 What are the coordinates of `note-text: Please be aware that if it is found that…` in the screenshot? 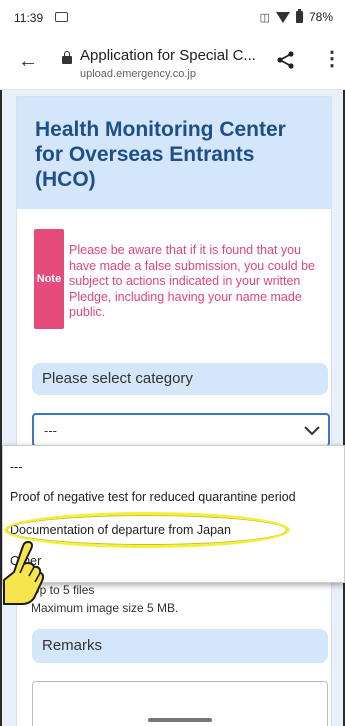 It's located at (192, 281).